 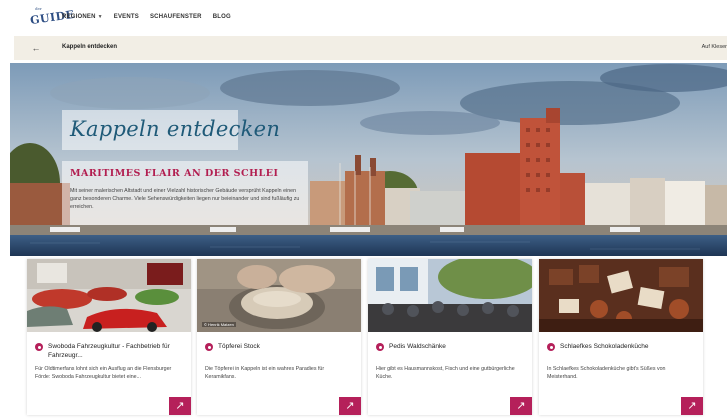 I want to click on card-image-beer-garden, so click(x=450, y=295).